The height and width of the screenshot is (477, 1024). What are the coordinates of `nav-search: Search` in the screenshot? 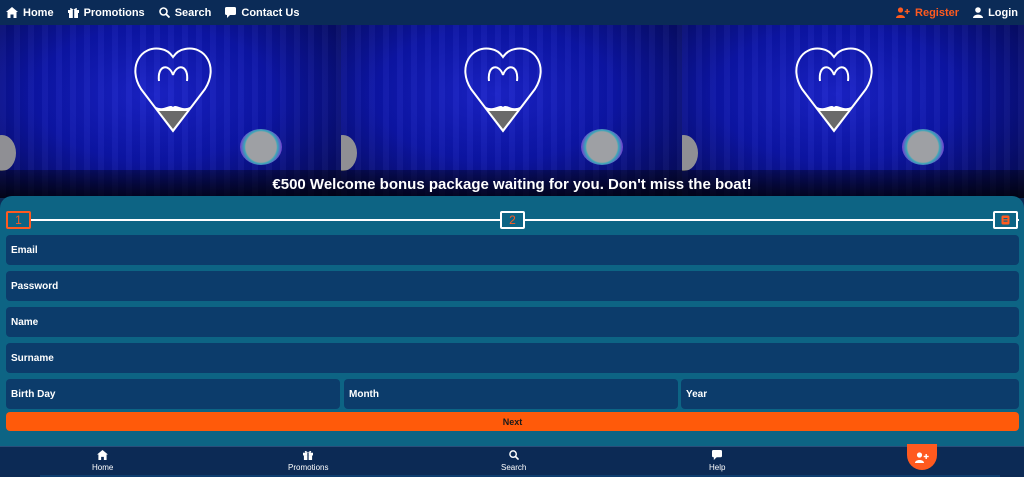 It's located at (185, 12).